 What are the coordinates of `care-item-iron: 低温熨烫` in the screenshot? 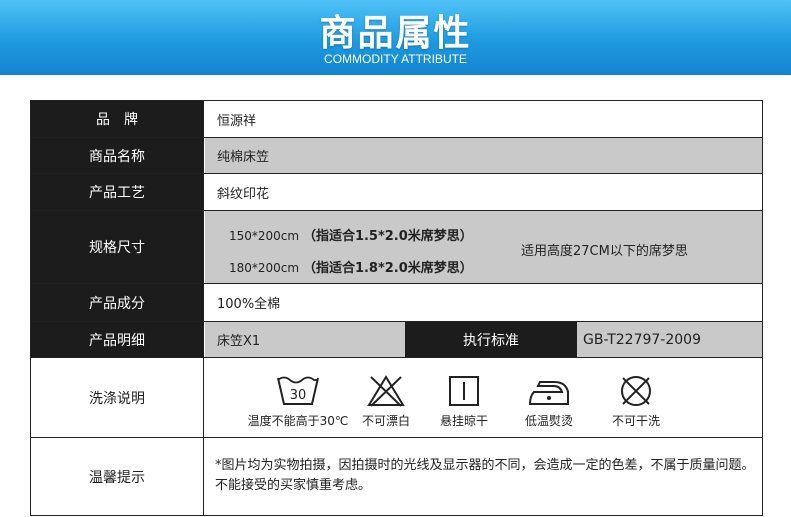 It's located at (549, 401).